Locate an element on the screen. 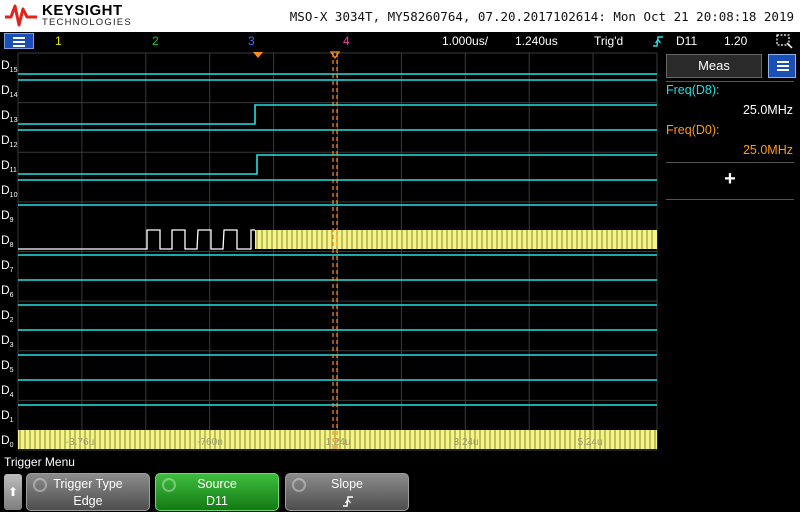 The width and height of the screenshot is (800, 512). channel-label: D11 is located at coordinates (9, 166).